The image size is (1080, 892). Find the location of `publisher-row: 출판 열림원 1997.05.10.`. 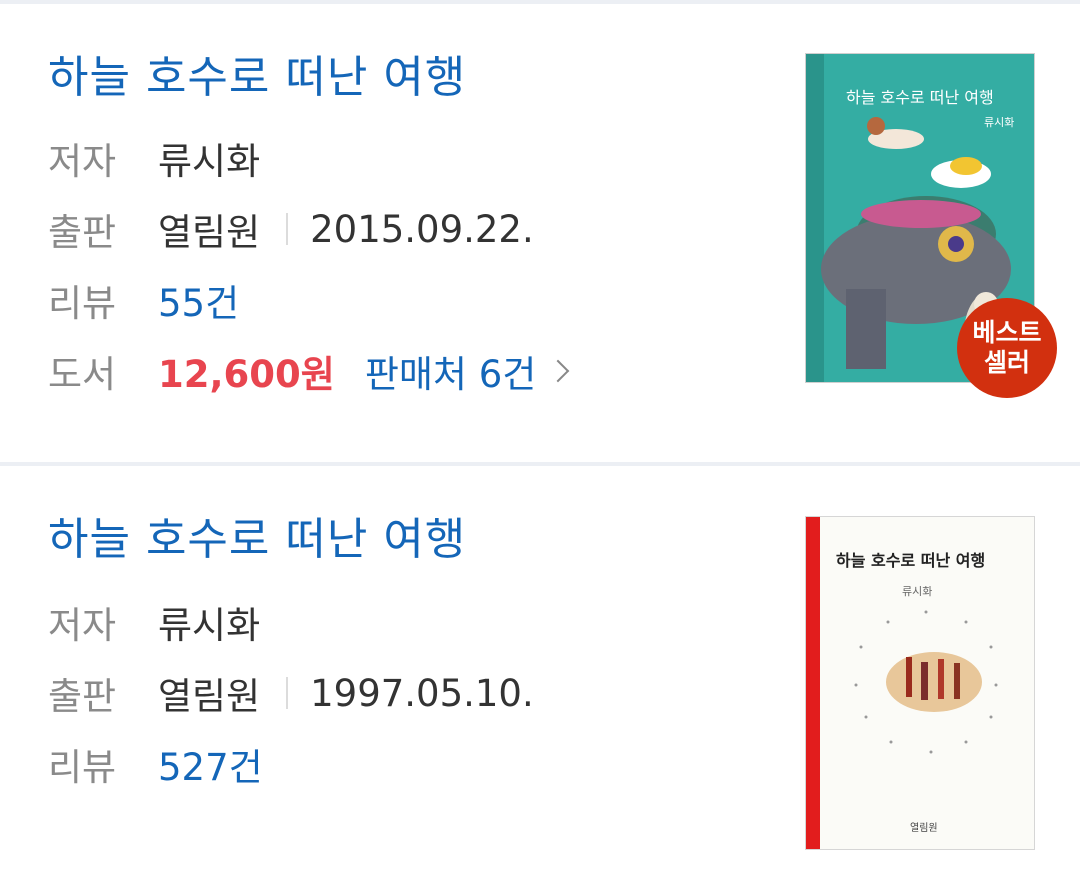

publisher-row: 출판 열림원 1997.05.10. is located at coordinates (291, 693).